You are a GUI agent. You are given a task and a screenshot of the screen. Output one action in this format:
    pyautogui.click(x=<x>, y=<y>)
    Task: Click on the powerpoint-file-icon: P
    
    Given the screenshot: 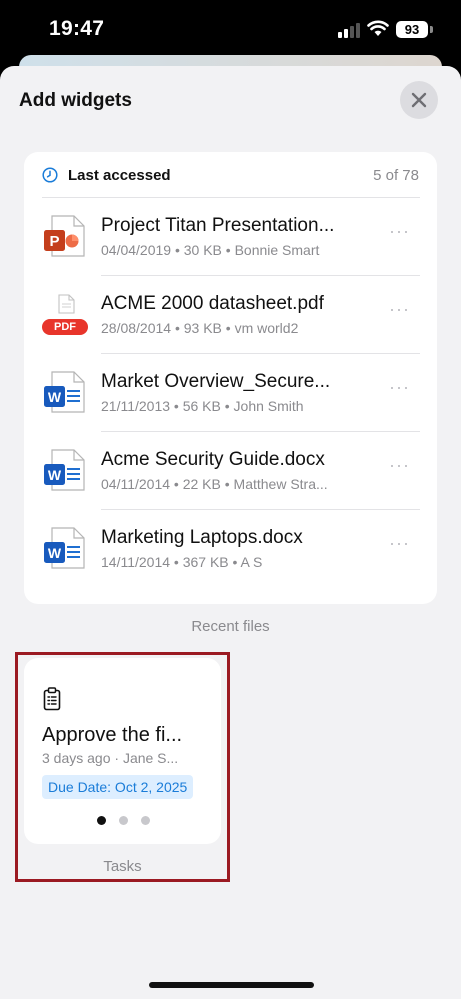 What is the action you would take?
    pyautogui.click(x=64, y=236)
    